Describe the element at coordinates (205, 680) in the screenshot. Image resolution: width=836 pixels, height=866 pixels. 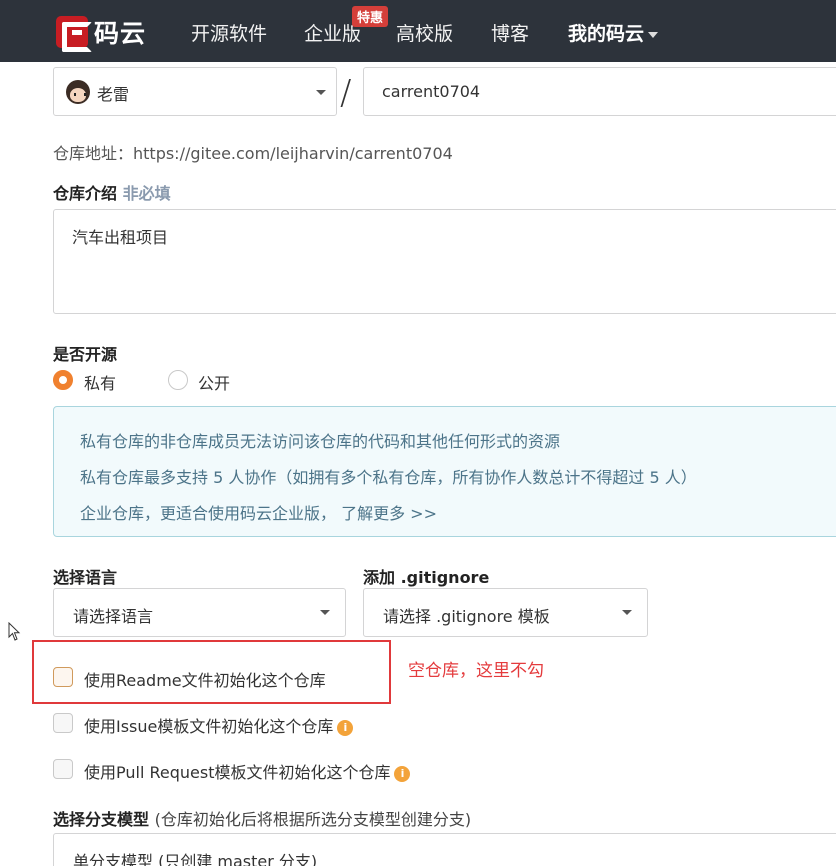
I see `readme-label: 使用Readme文件初始化这个仓库` at that location.